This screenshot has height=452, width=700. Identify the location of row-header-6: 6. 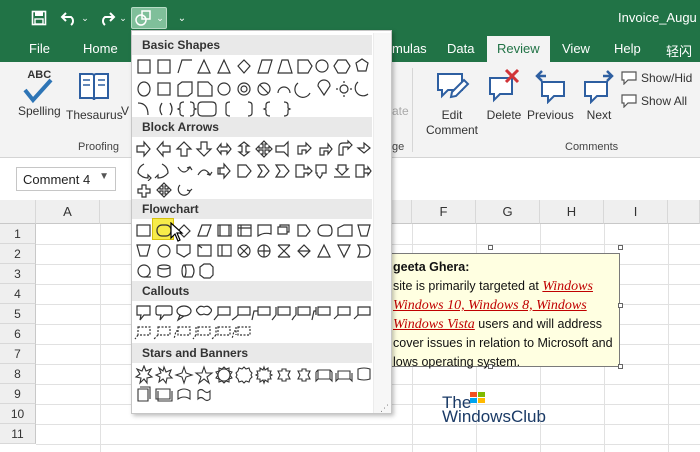
(18, 334).